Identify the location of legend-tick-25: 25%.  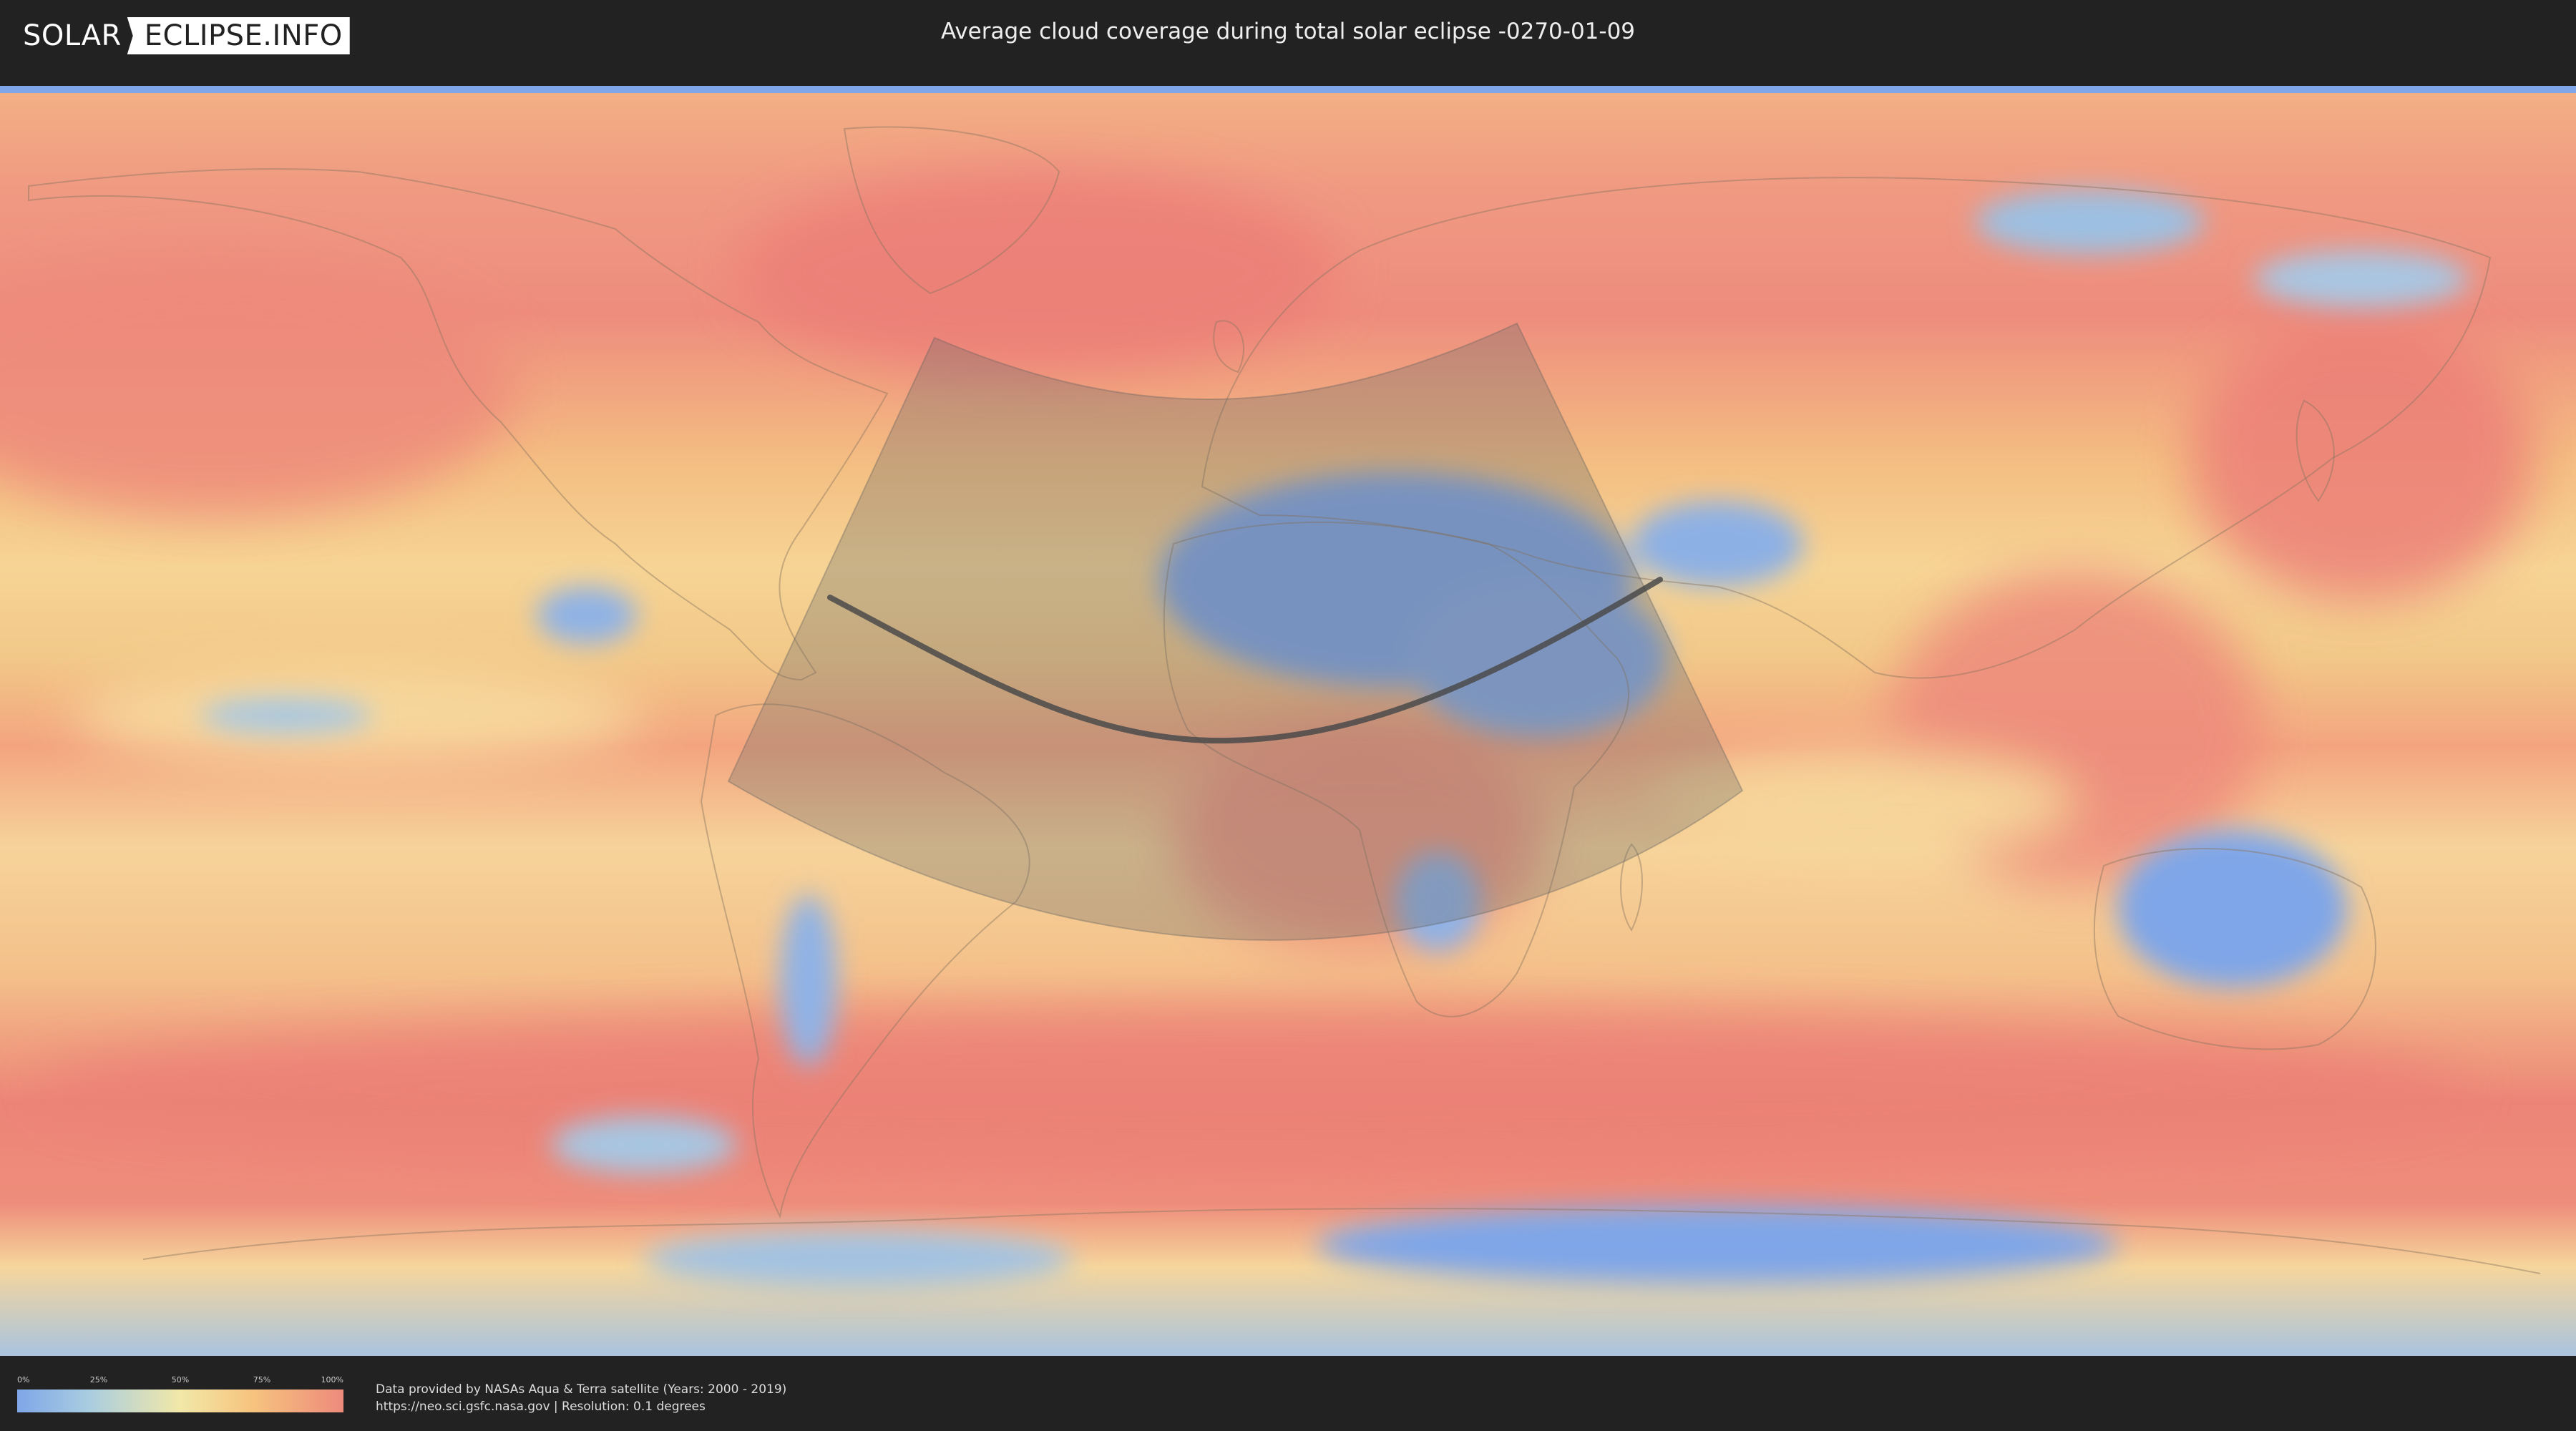
(98, 1379).